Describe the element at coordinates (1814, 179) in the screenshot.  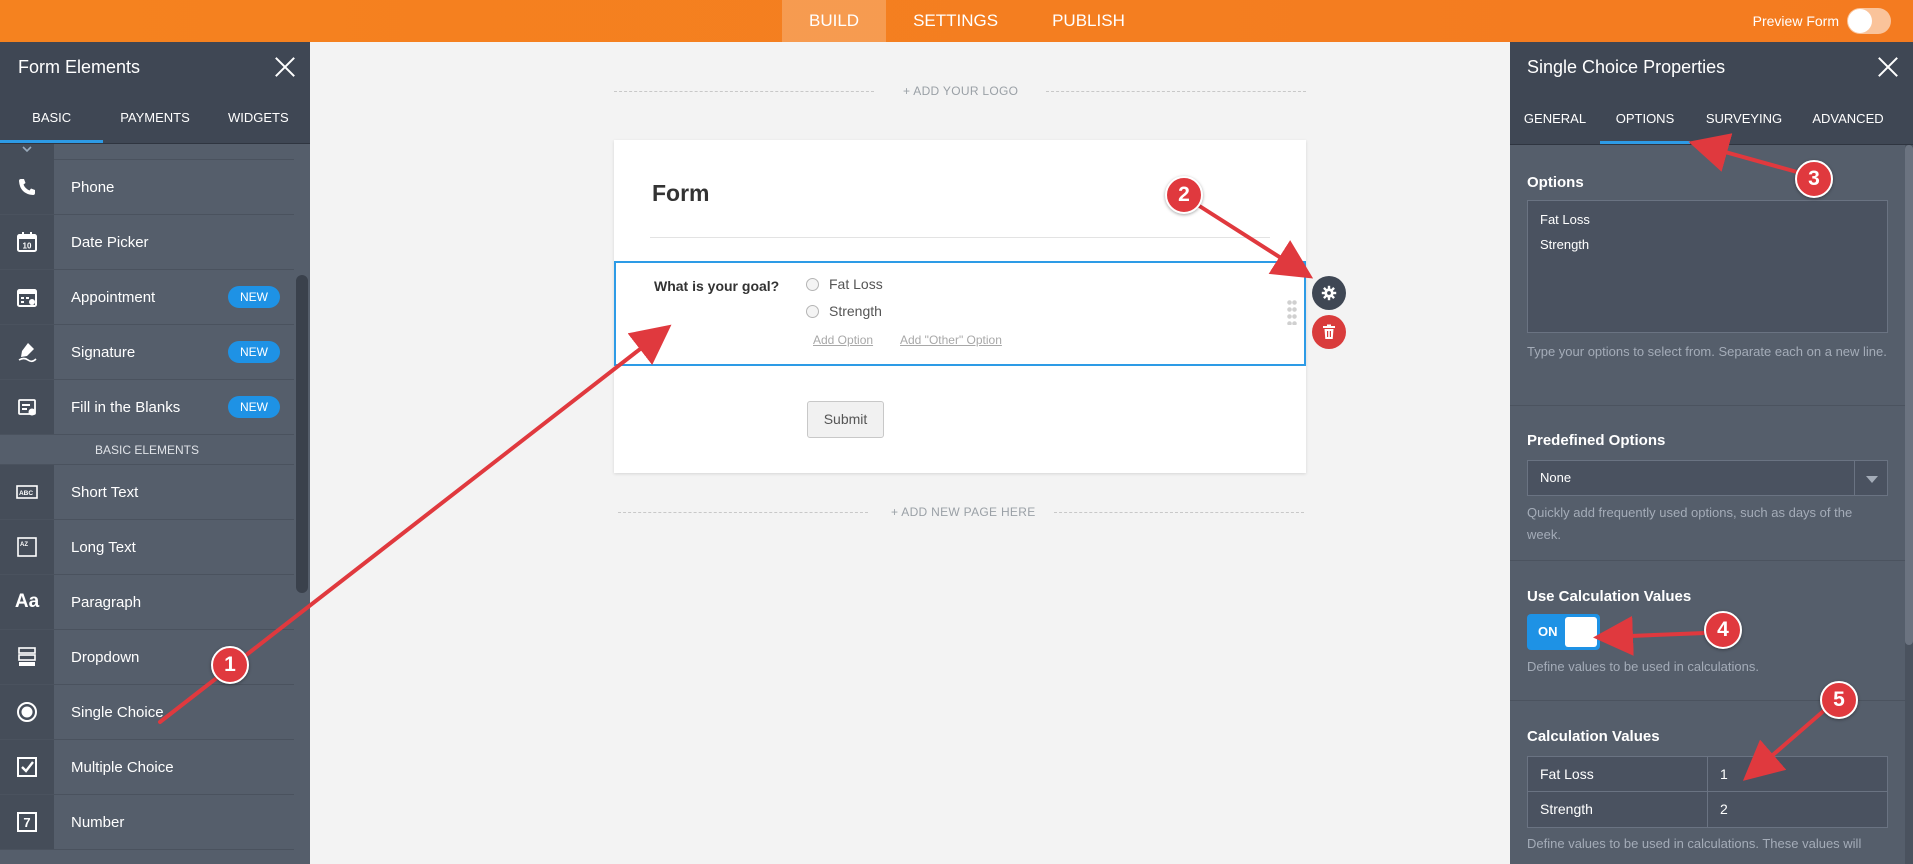
I see `annotation-3: 3` at that location.